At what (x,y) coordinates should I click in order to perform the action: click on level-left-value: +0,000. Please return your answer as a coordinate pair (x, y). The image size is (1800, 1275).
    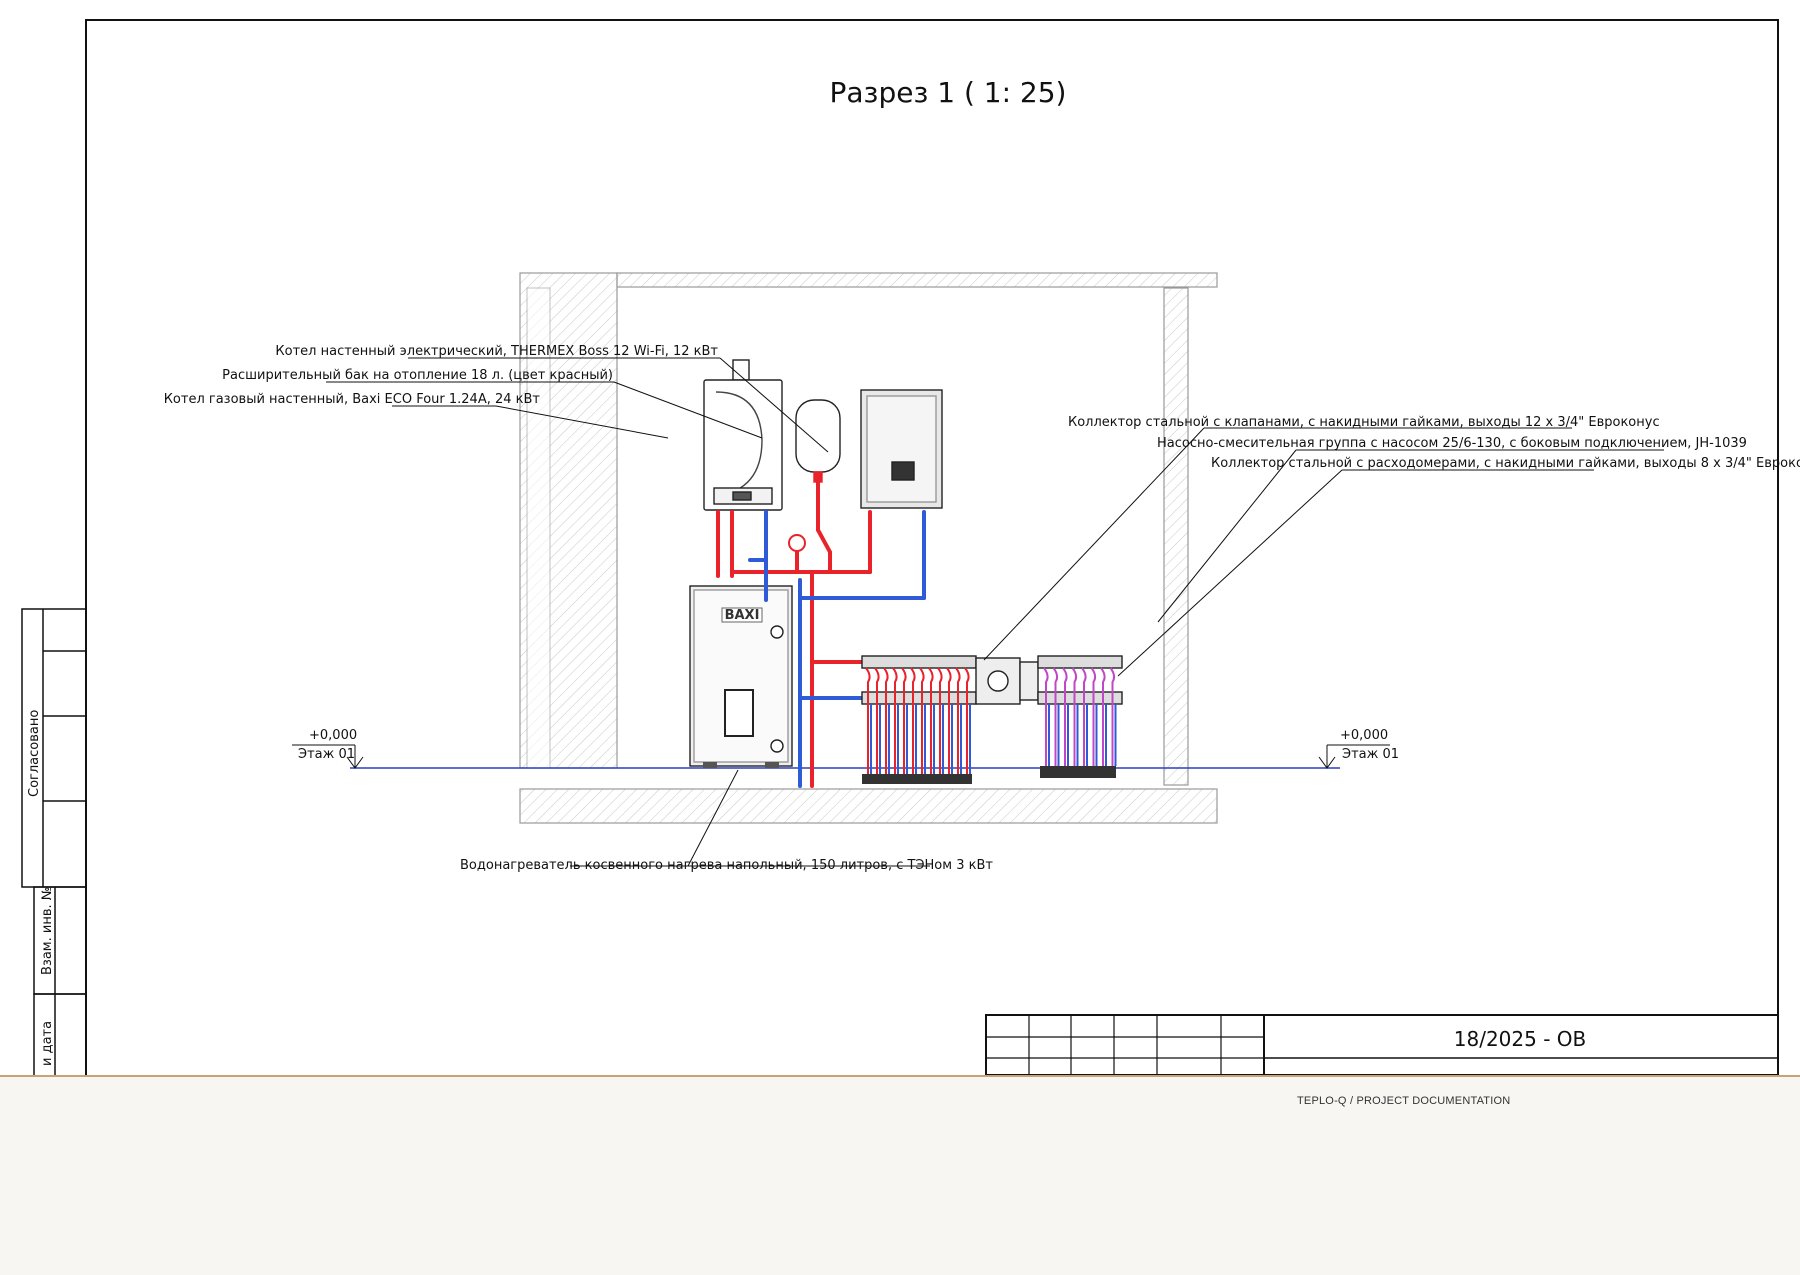
    Looking at the image, I should click on (333, 735).